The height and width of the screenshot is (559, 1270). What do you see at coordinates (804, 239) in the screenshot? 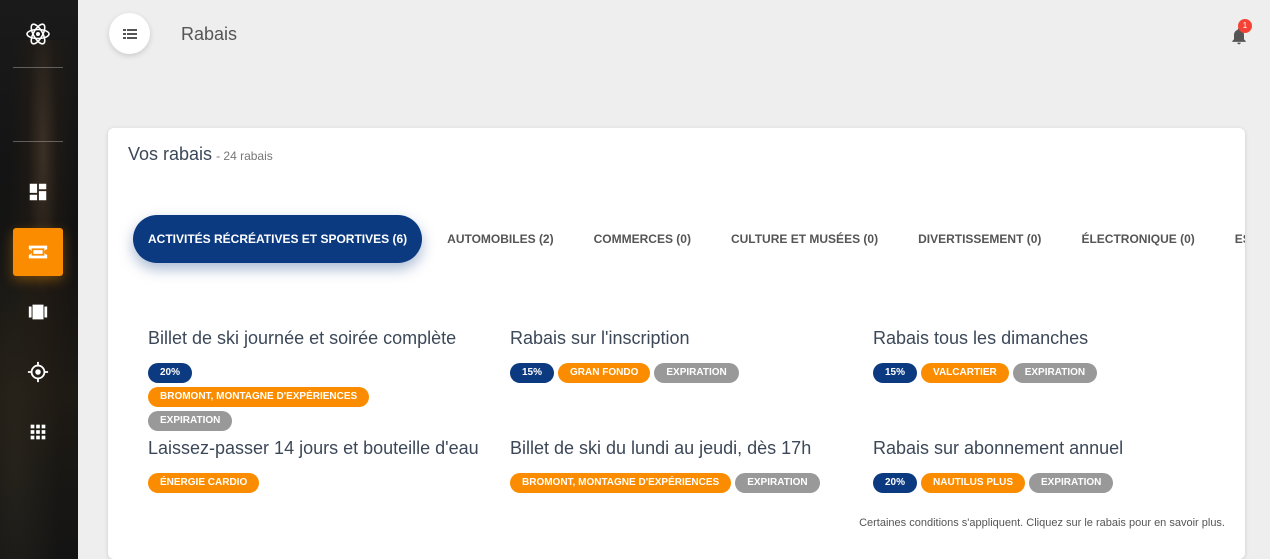
I see `tab-culture: Culture et musées (0)` at bounding box center [804, 239].